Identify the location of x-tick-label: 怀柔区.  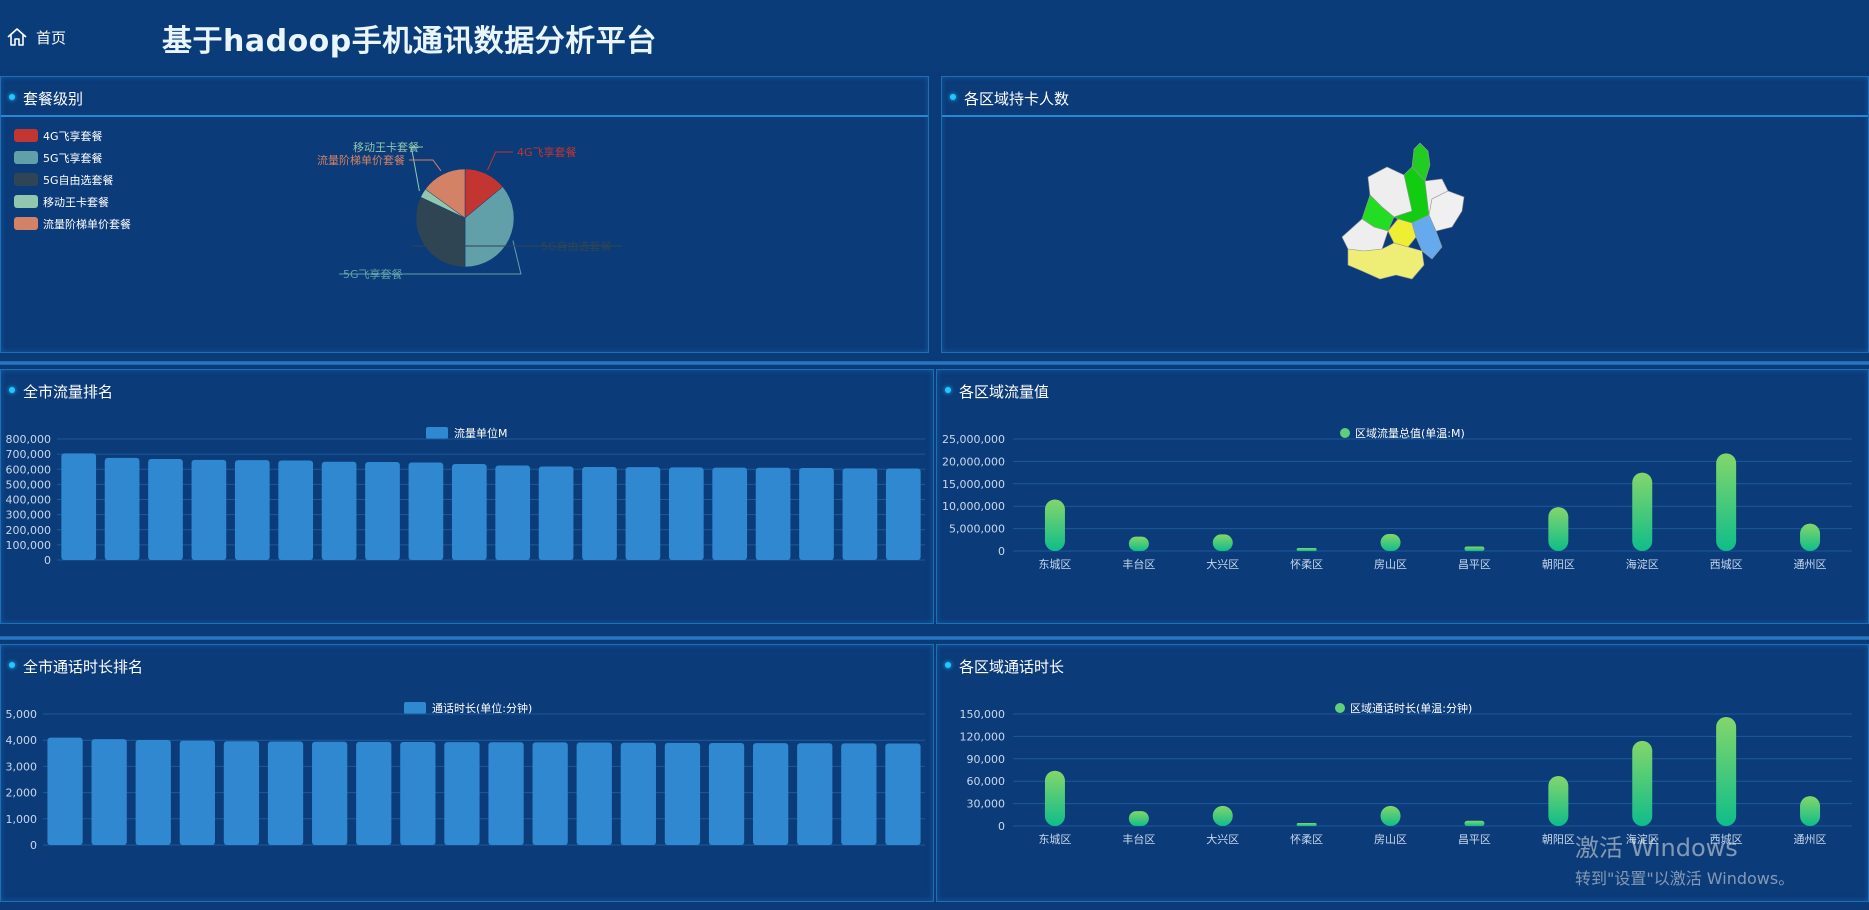
(1306, 564).